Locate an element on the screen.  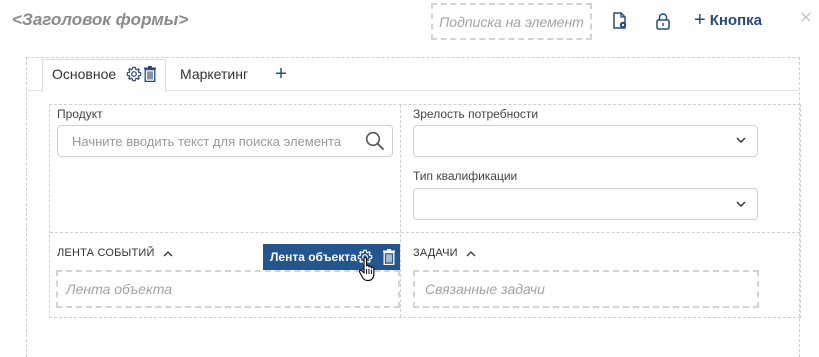
subscribe-placeholder: Подписка на элемент is located at coordinates (511, 21).